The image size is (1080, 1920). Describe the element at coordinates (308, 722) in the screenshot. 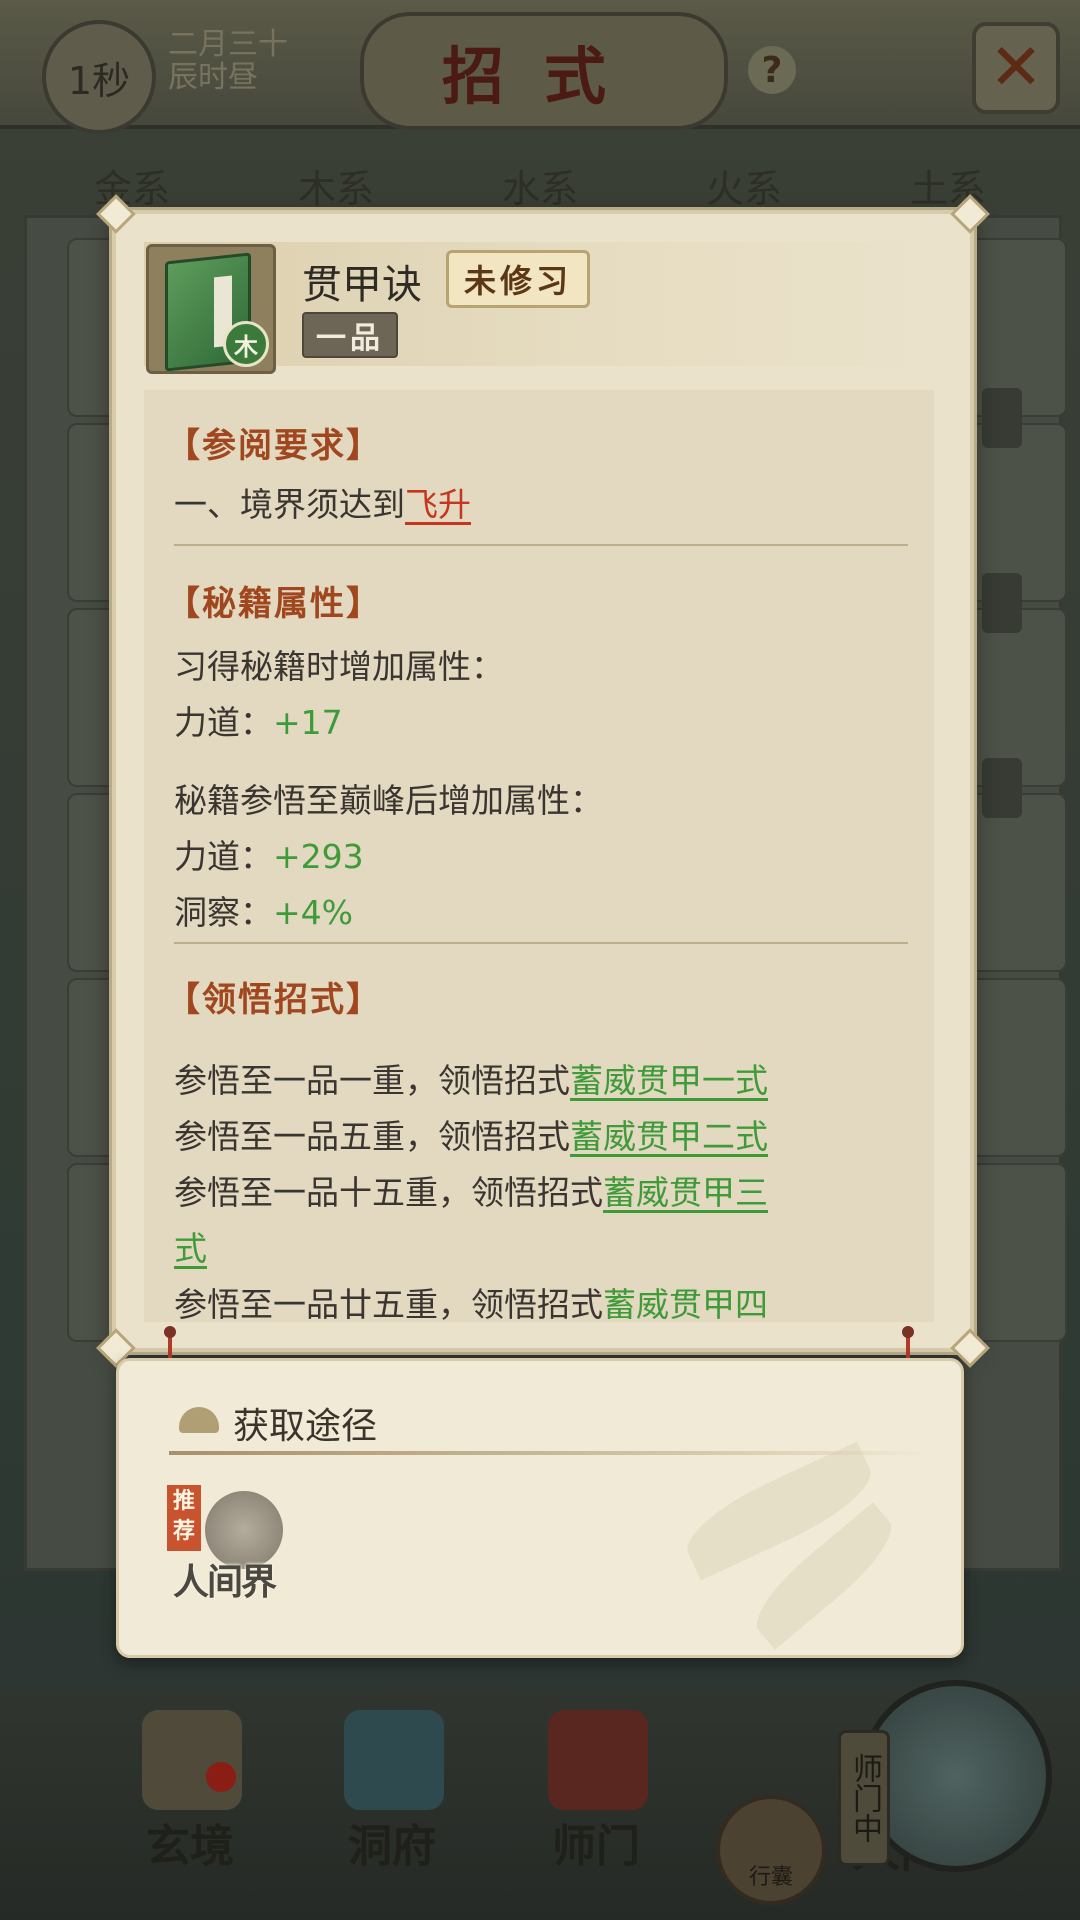

I see `attribute-value: +17` at that location.